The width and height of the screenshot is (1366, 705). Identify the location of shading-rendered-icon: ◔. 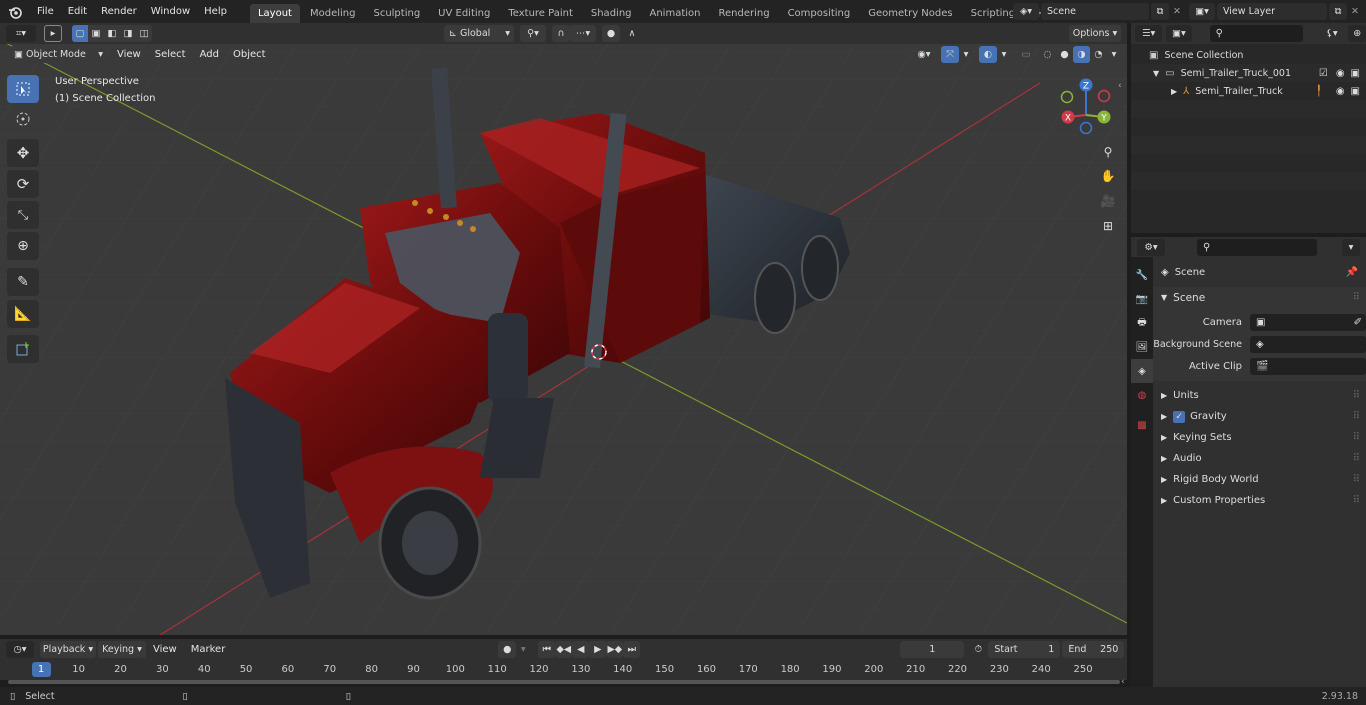
(1098, 54).